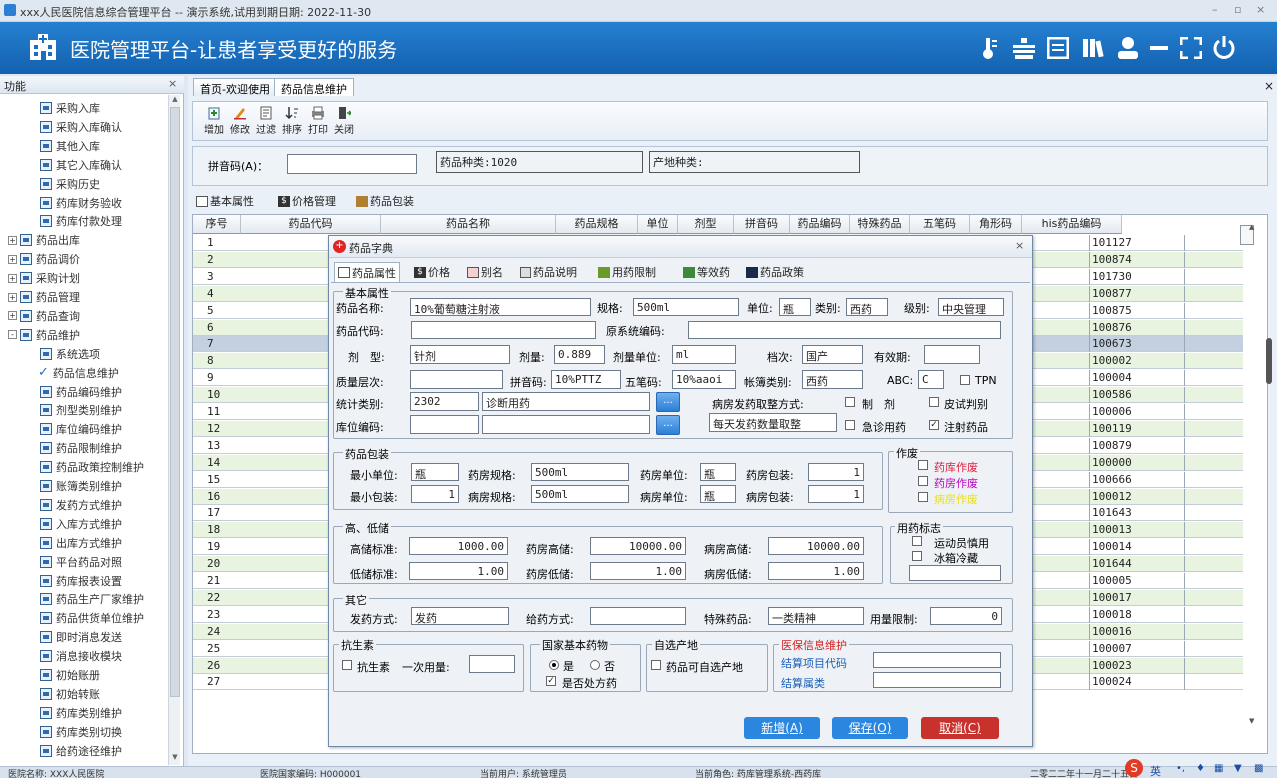 The height and width of the screenshot is (778, 1277). I want to click on antibiotic-checkbox, so click(347, 665).